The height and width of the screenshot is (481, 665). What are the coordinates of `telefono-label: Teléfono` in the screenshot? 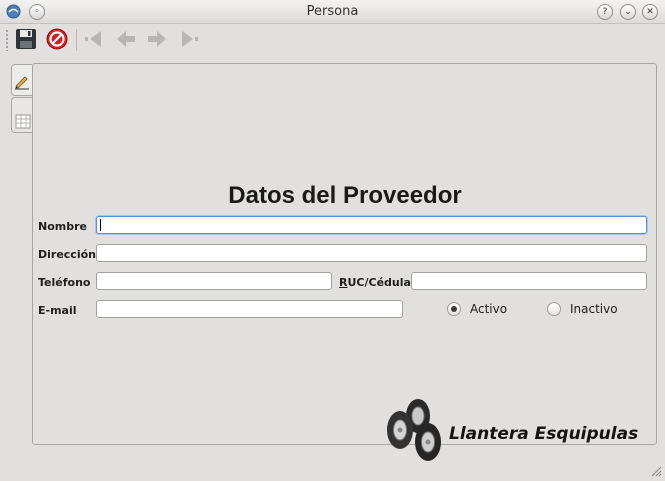 It's located at (64, 282).